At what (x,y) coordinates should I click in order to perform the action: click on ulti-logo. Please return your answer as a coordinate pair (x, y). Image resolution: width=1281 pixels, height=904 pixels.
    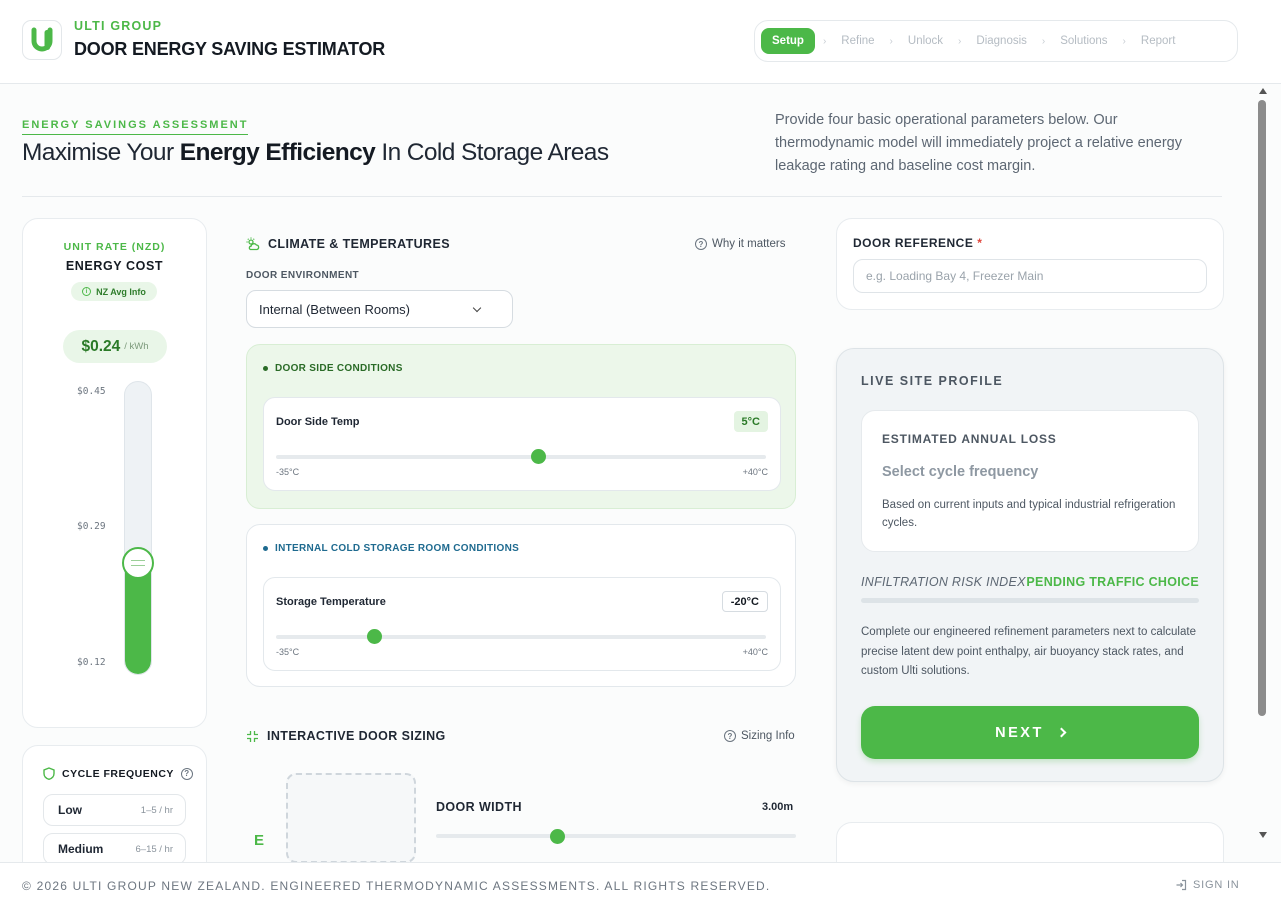
    Looking at the image, I should click on (42, 40).